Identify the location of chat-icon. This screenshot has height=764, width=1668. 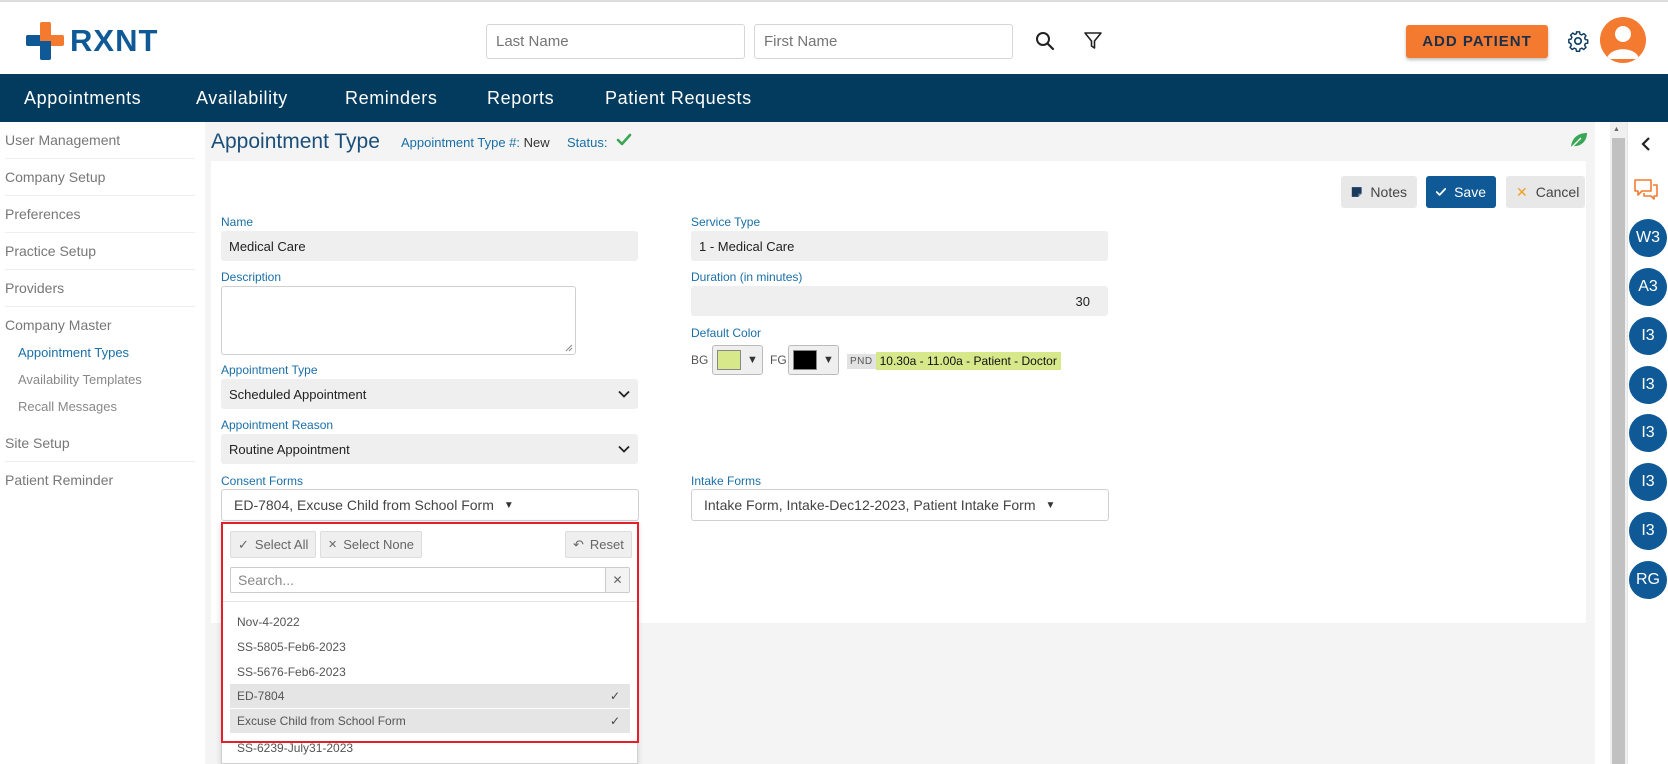
(1646, 192).